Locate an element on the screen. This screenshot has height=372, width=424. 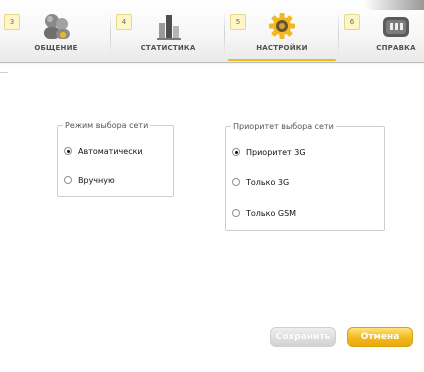
tab-communication: 3 ОБЩЕНИЕ is located at coordinates (56, 31).